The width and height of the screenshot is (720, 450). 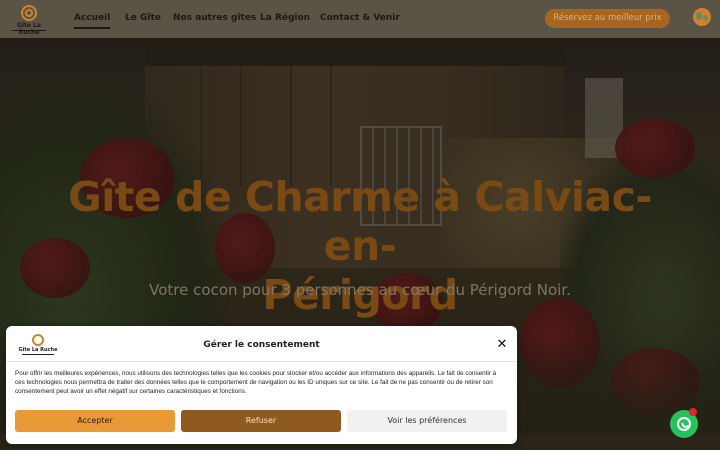 I want to click on consent-logo-underline, so click(x=38, y=354).